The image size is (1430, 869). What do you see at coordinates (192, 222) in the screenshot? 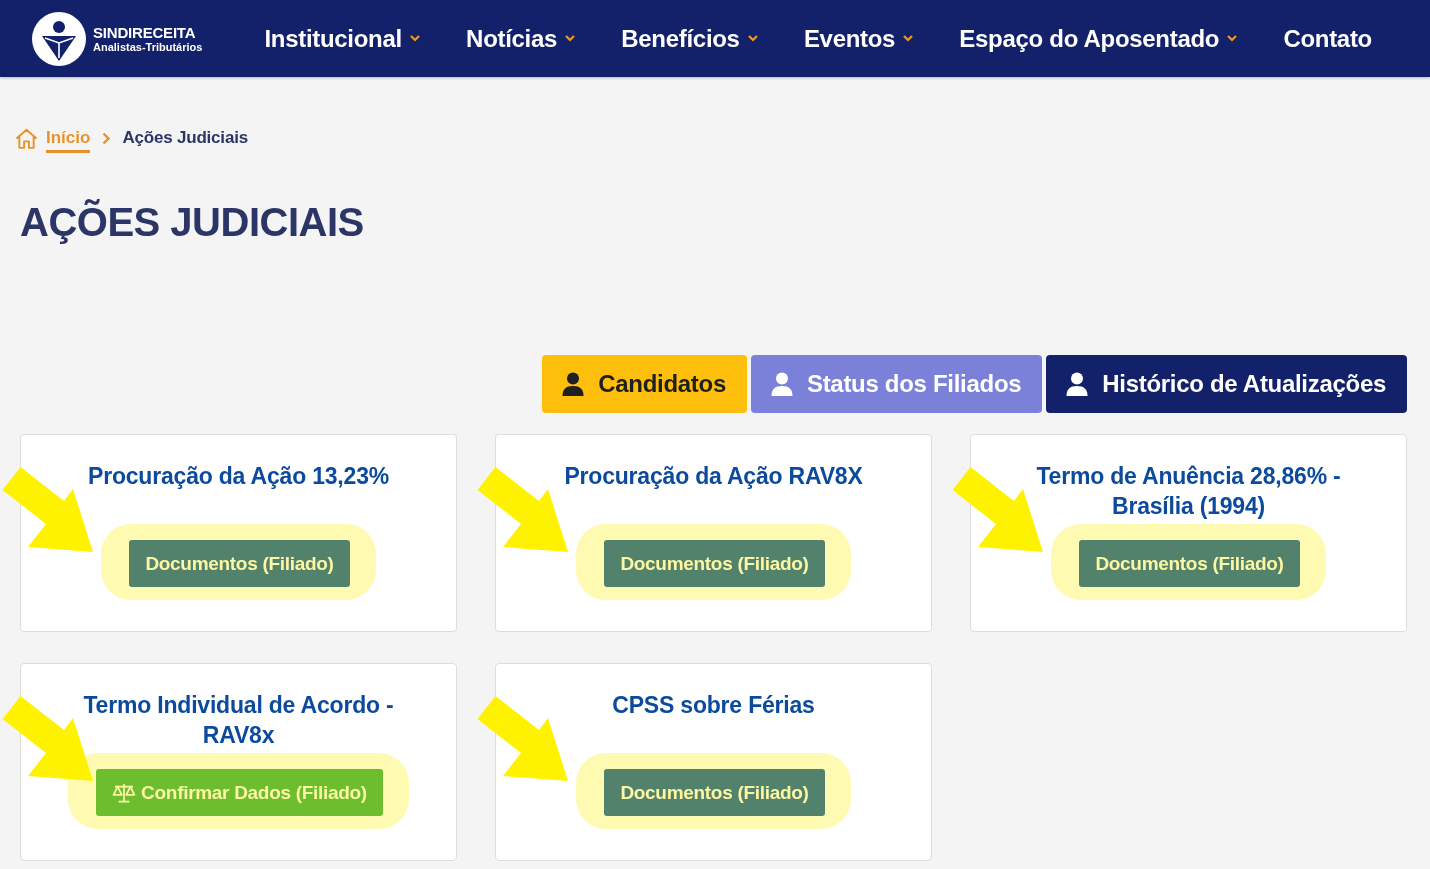
I see `page-title: AÇÕES JUDICIAIS` at bounding box center [192, 222].